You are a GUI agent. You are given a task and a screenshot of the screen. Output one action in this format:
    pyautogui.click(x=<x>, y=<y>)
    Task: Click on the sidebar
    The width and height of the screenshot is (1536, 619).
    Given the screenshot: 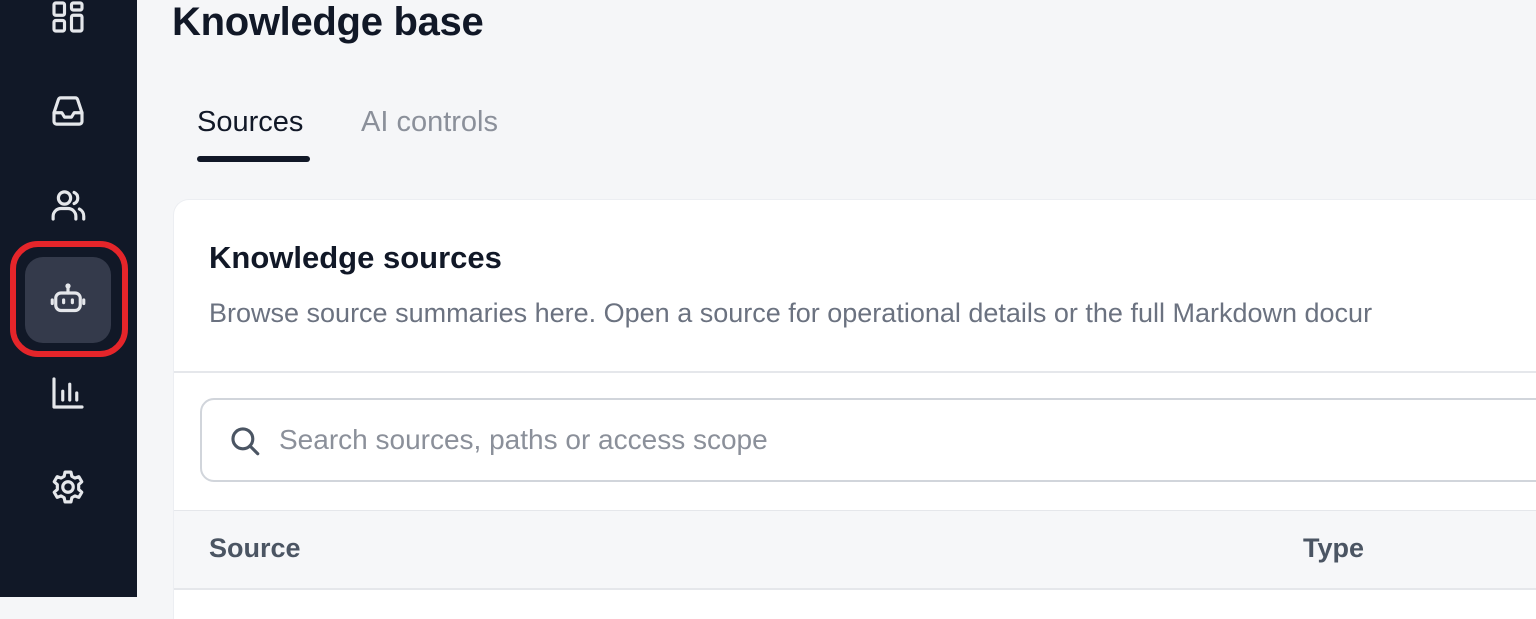 What is the action you would take?
    pyautogui.click(x=68, y=298)
    